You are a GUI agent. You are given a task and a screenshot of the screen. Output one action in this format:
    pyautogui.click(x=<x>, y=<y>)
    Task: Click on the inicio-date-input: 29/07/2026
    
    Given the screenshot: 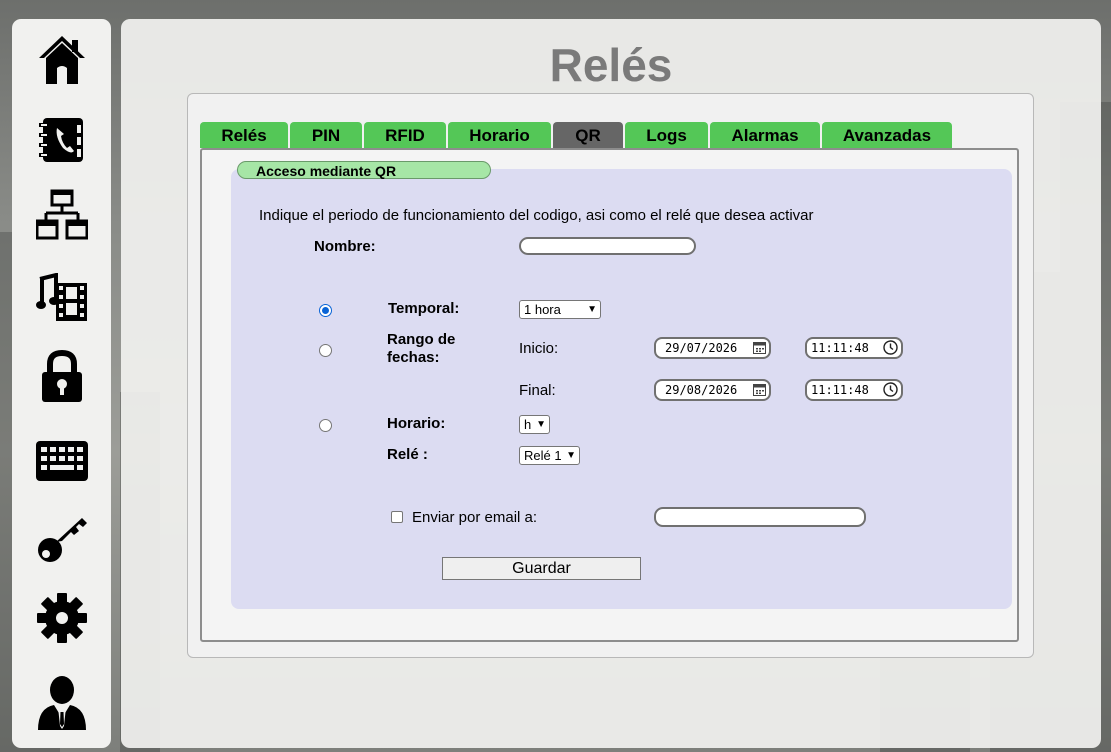 What is the action you would take?
    pyautogui.click(x=712, y=348)
    